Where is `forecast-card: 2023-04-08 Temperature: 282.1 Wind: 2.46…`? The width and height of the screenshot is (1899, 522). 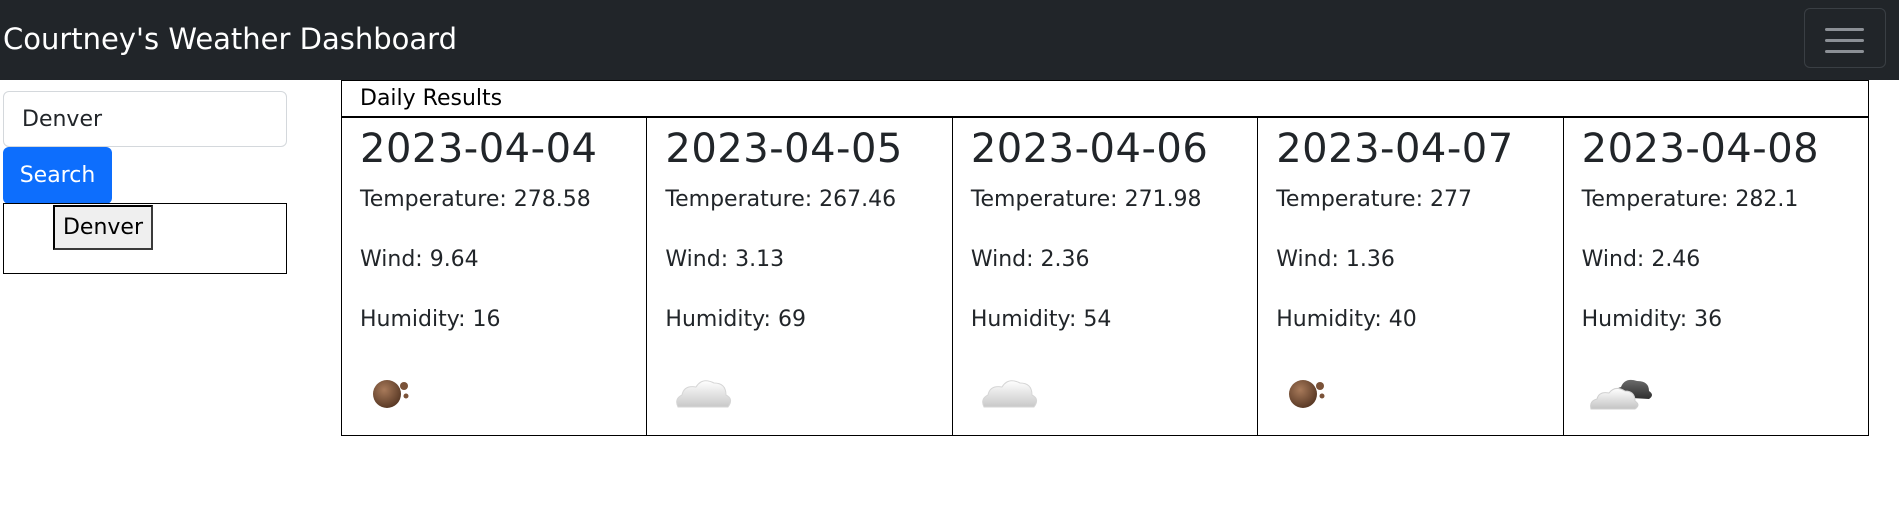 forecast-card: 2023-04-08 Temperature: 282.1 Wind: 2.46… is located at coordinates (1716, 276).